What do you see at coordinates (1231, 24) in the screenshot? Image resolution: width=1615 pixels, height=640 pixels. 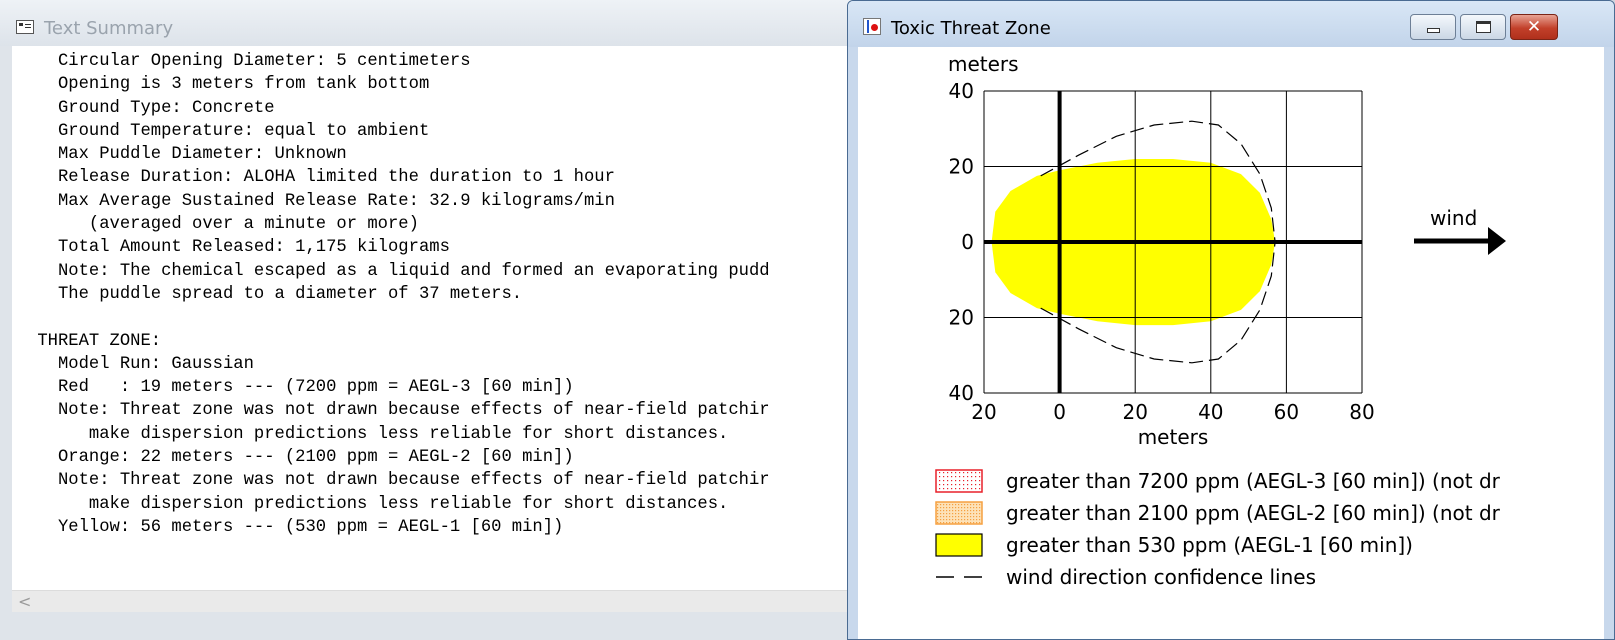 I see `threat-zone-title-bar: Toxic Threat Zone ✕` at bounding box center [1231, 24].